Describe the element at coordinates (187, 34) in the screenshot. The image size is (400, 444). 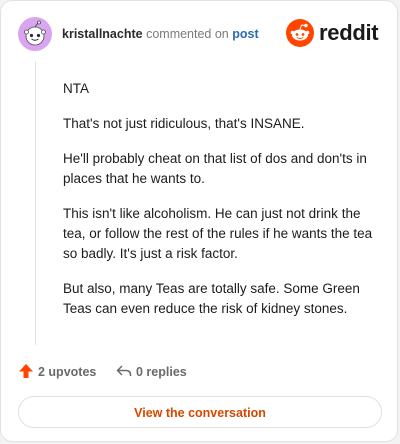
I see `byline-action-text: commented on` at that location.